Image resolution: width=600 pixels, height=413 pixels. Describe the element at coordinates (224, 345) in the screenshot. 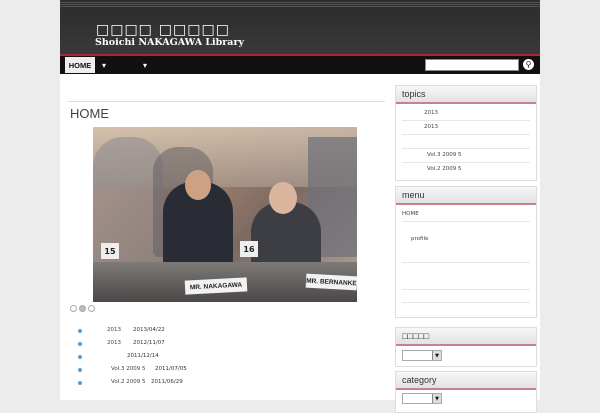

I see `list-item: 2013 2012/11/07` at that location.